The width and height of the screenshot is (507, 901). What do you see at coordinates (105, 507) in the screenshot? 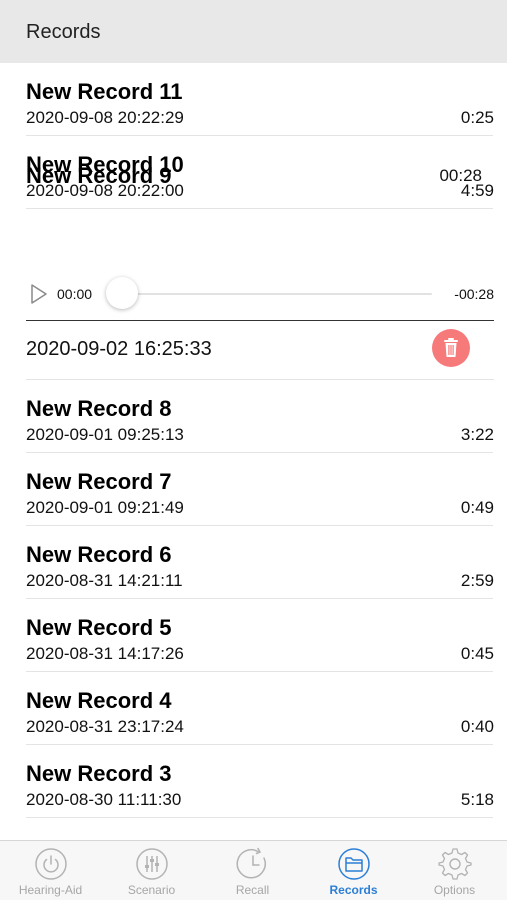
I see `record-date: 2020-09-01 09:21:49` at bounding box center [105, 507].